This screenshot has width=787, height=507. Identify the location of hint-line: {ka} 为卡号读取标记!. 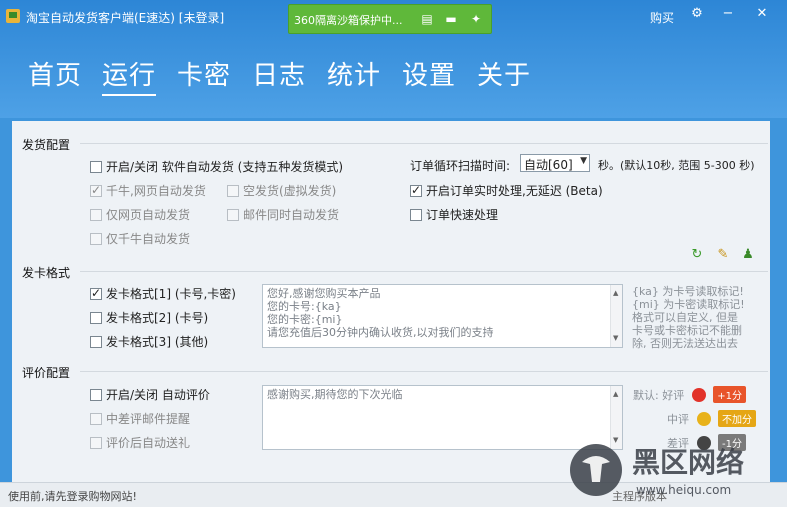
(688, 291).